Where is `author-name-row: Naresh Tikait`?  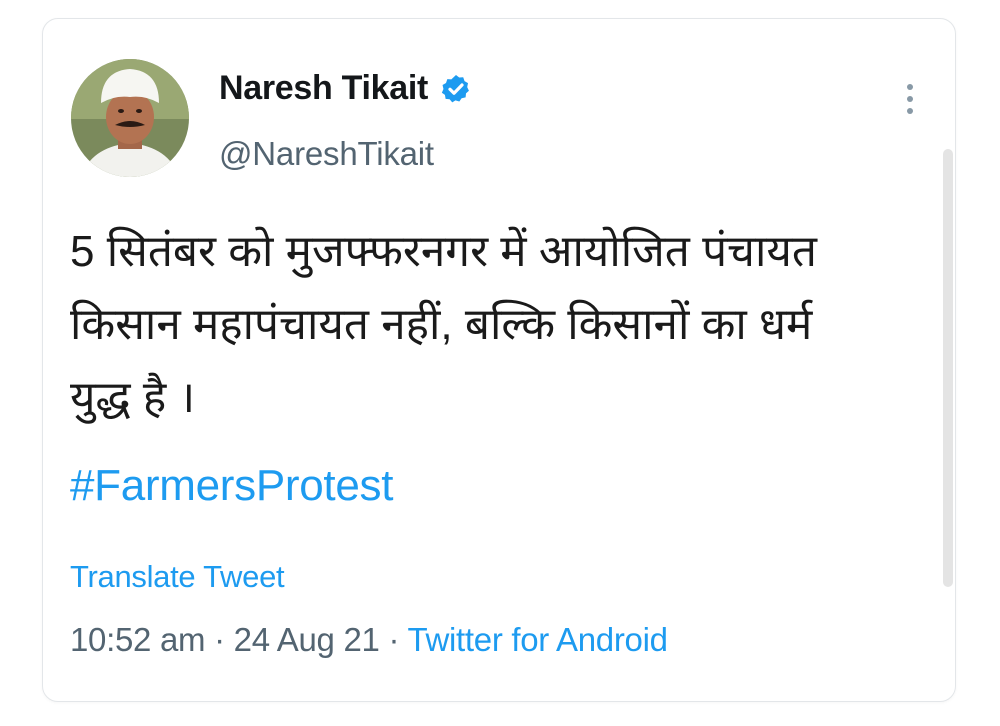
author-name-row: Naresh Tikait is located at coordinates (345, 88).